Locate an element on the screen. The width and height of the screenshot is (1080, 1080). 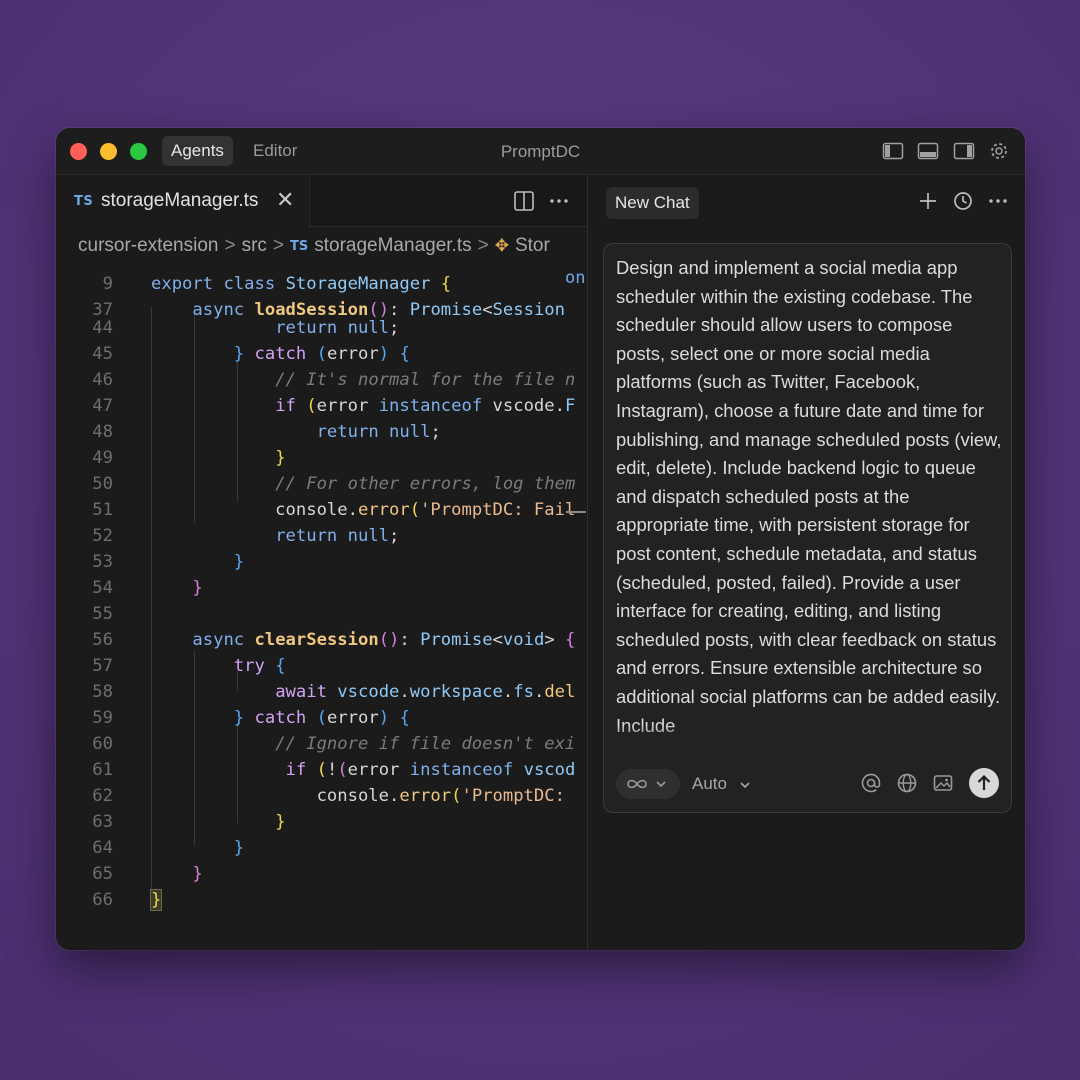
code-line: 61 if (!(error instanceof vscod is located at coordinates (334, 770).